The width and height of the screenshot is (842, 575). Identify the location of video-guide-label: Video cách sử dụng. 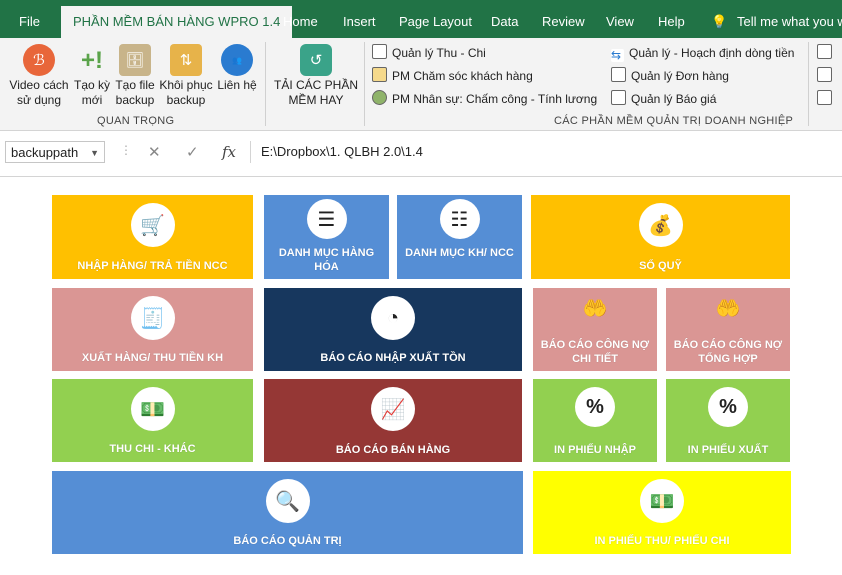
(39, 92).